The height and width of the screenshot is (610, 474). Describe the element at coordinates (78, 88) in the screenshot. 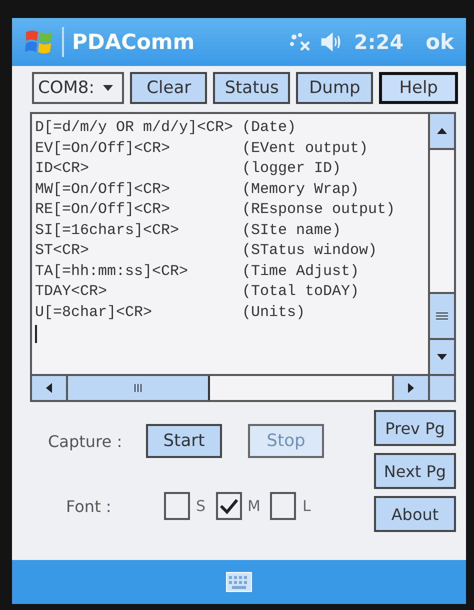

I see `port-dropdown: COM8:` at that location.